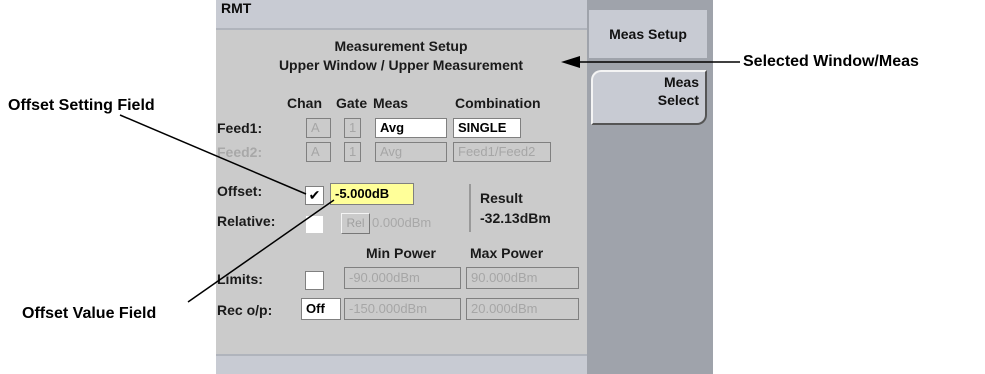  What do you see at coordinates (89, 313) in the screenshot?
I see `offset-value-callout: Offset Value Field` at bounding box center [89, 313].